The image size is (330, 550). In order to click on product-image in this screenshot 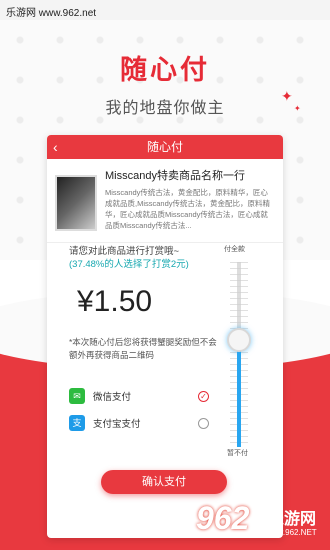, I will do `click(76, 203)`.